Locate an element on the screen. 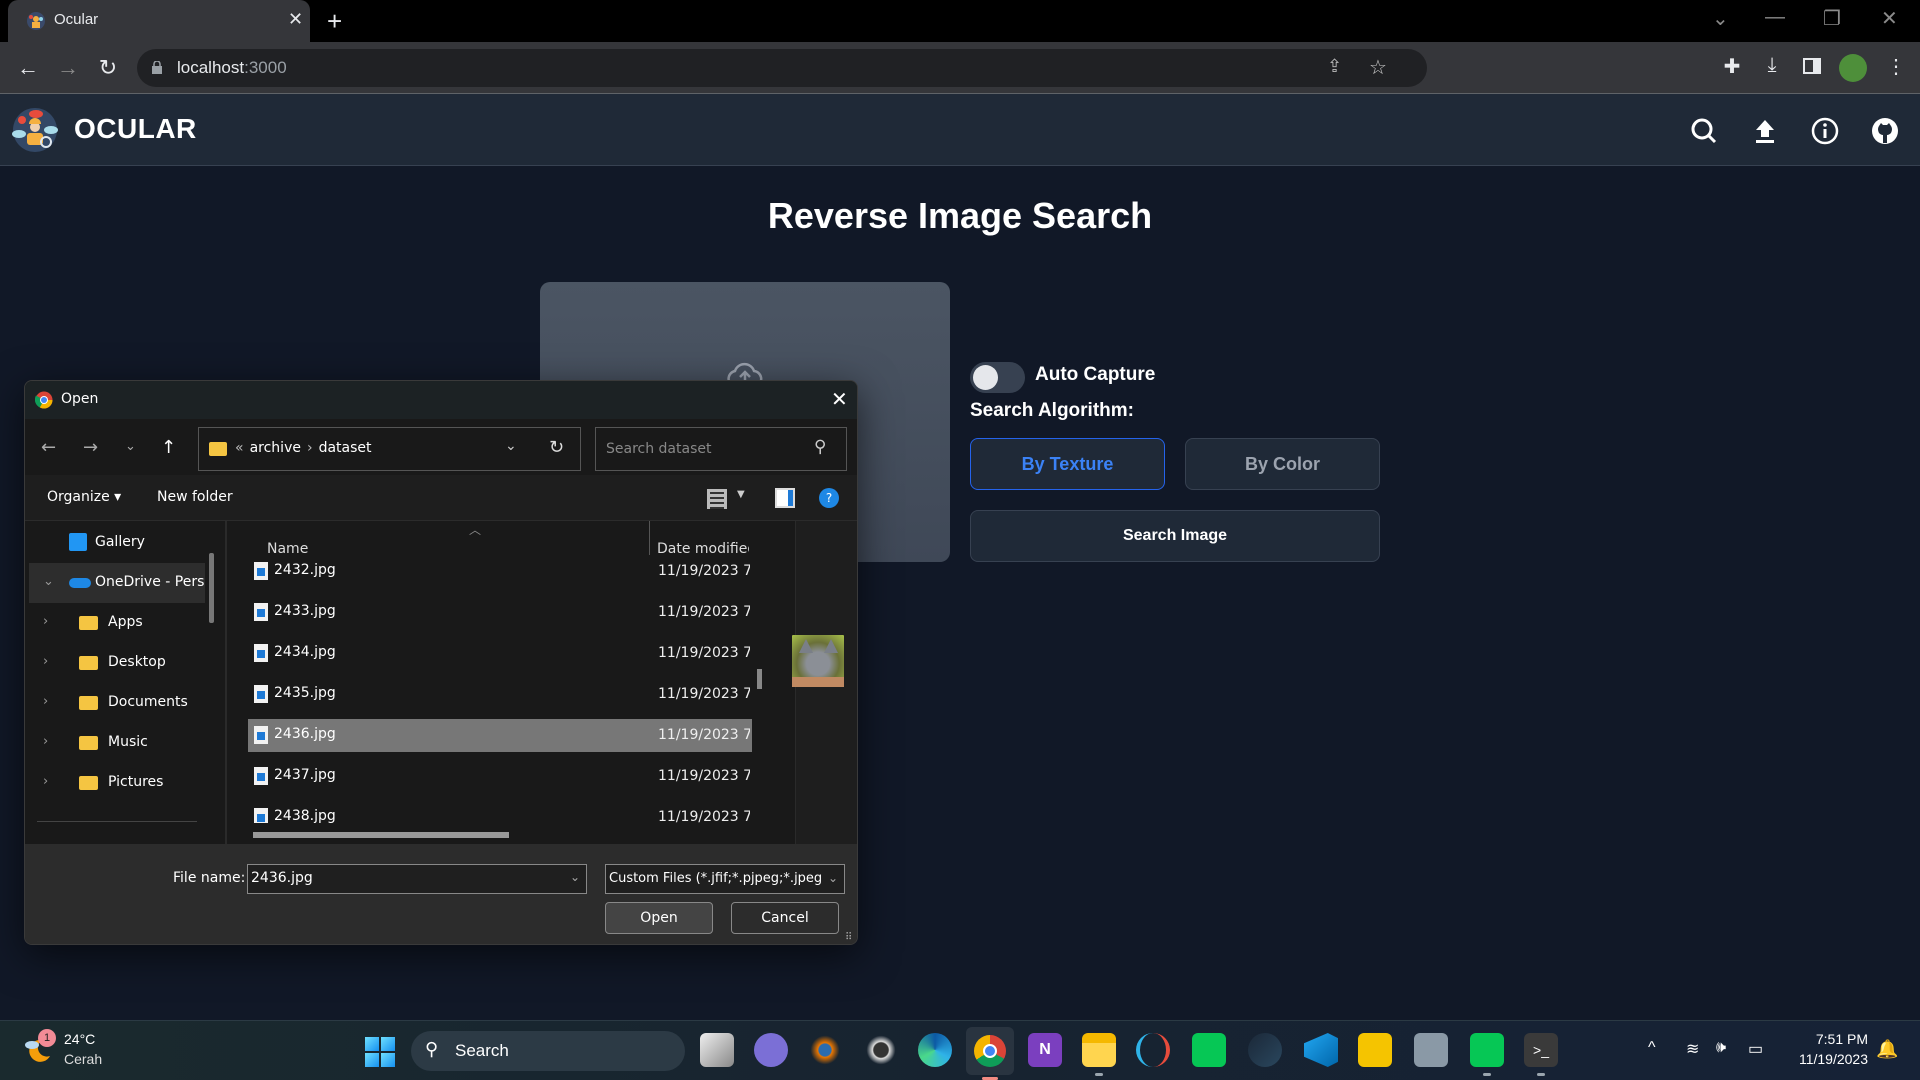  reload-icon: ↻ is located at coordinates (108, 68).